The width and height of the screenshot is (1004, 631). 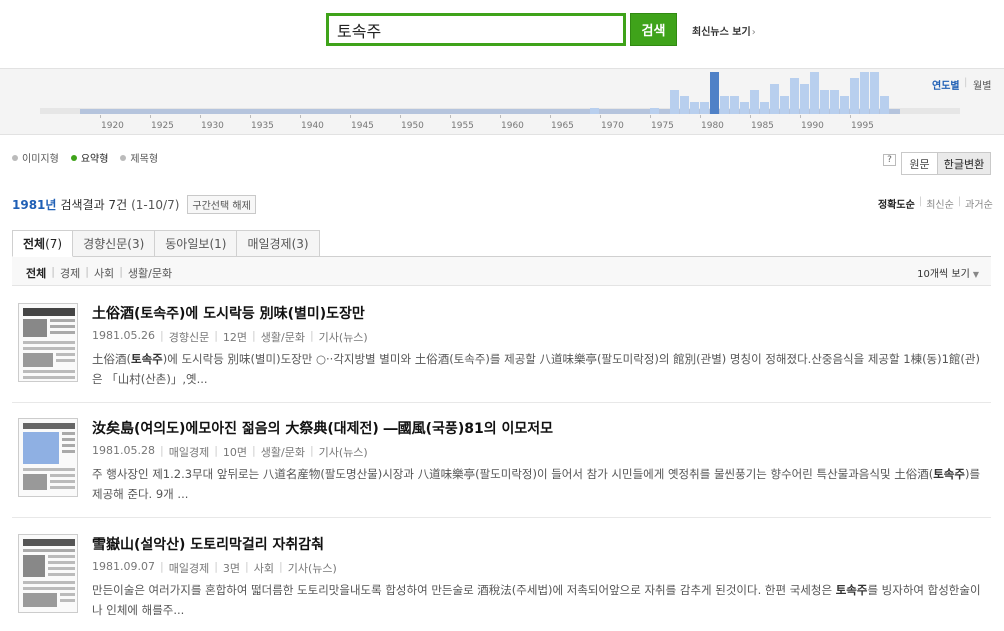 I want to click on view-options: 이미지형 요약형 제목형, so click(x=85, y=157).